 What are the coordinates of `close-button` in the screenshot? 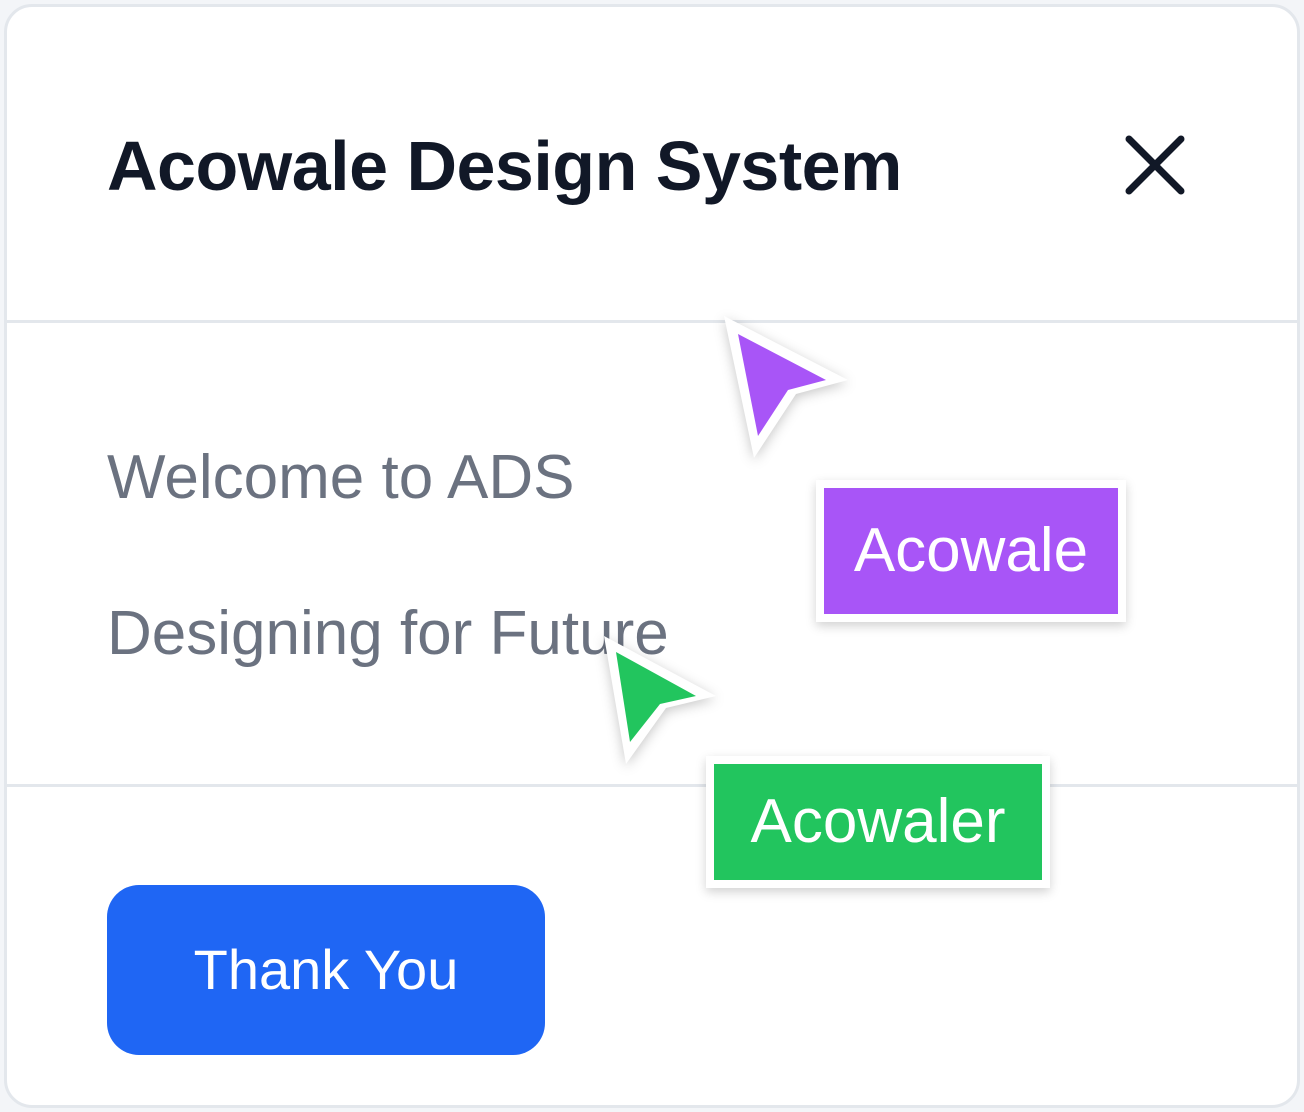 It's located at (1155, 165).